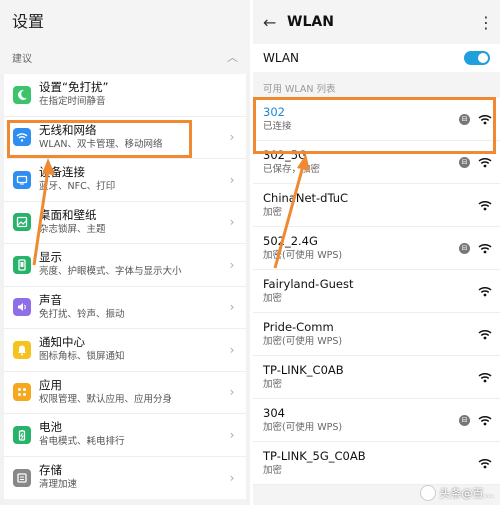 The height and width of the screenshot is (505, 500). What do you see at coordinates (68, 214) in the screenshot?
I see `settings-item-title: 桌面和壁纸` at bounding box center [68, 214].